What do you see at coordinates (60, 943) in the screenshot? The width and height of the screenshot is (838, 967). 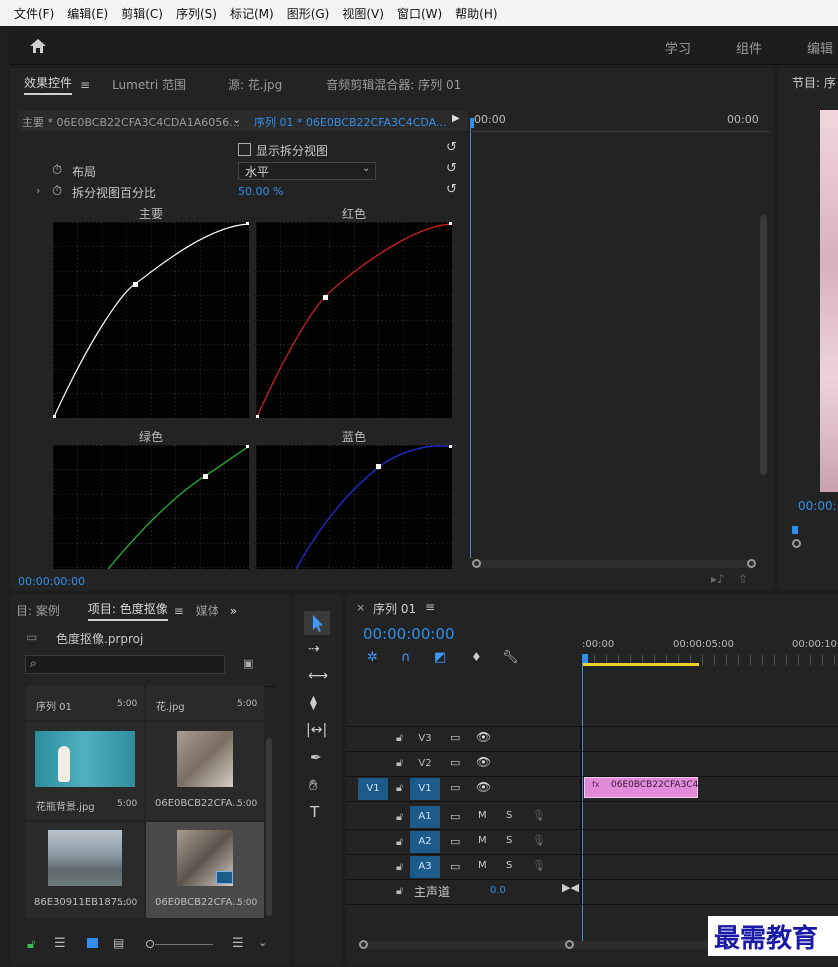 I see `list-view-icon: ☰` at bounding box center [60, 943].